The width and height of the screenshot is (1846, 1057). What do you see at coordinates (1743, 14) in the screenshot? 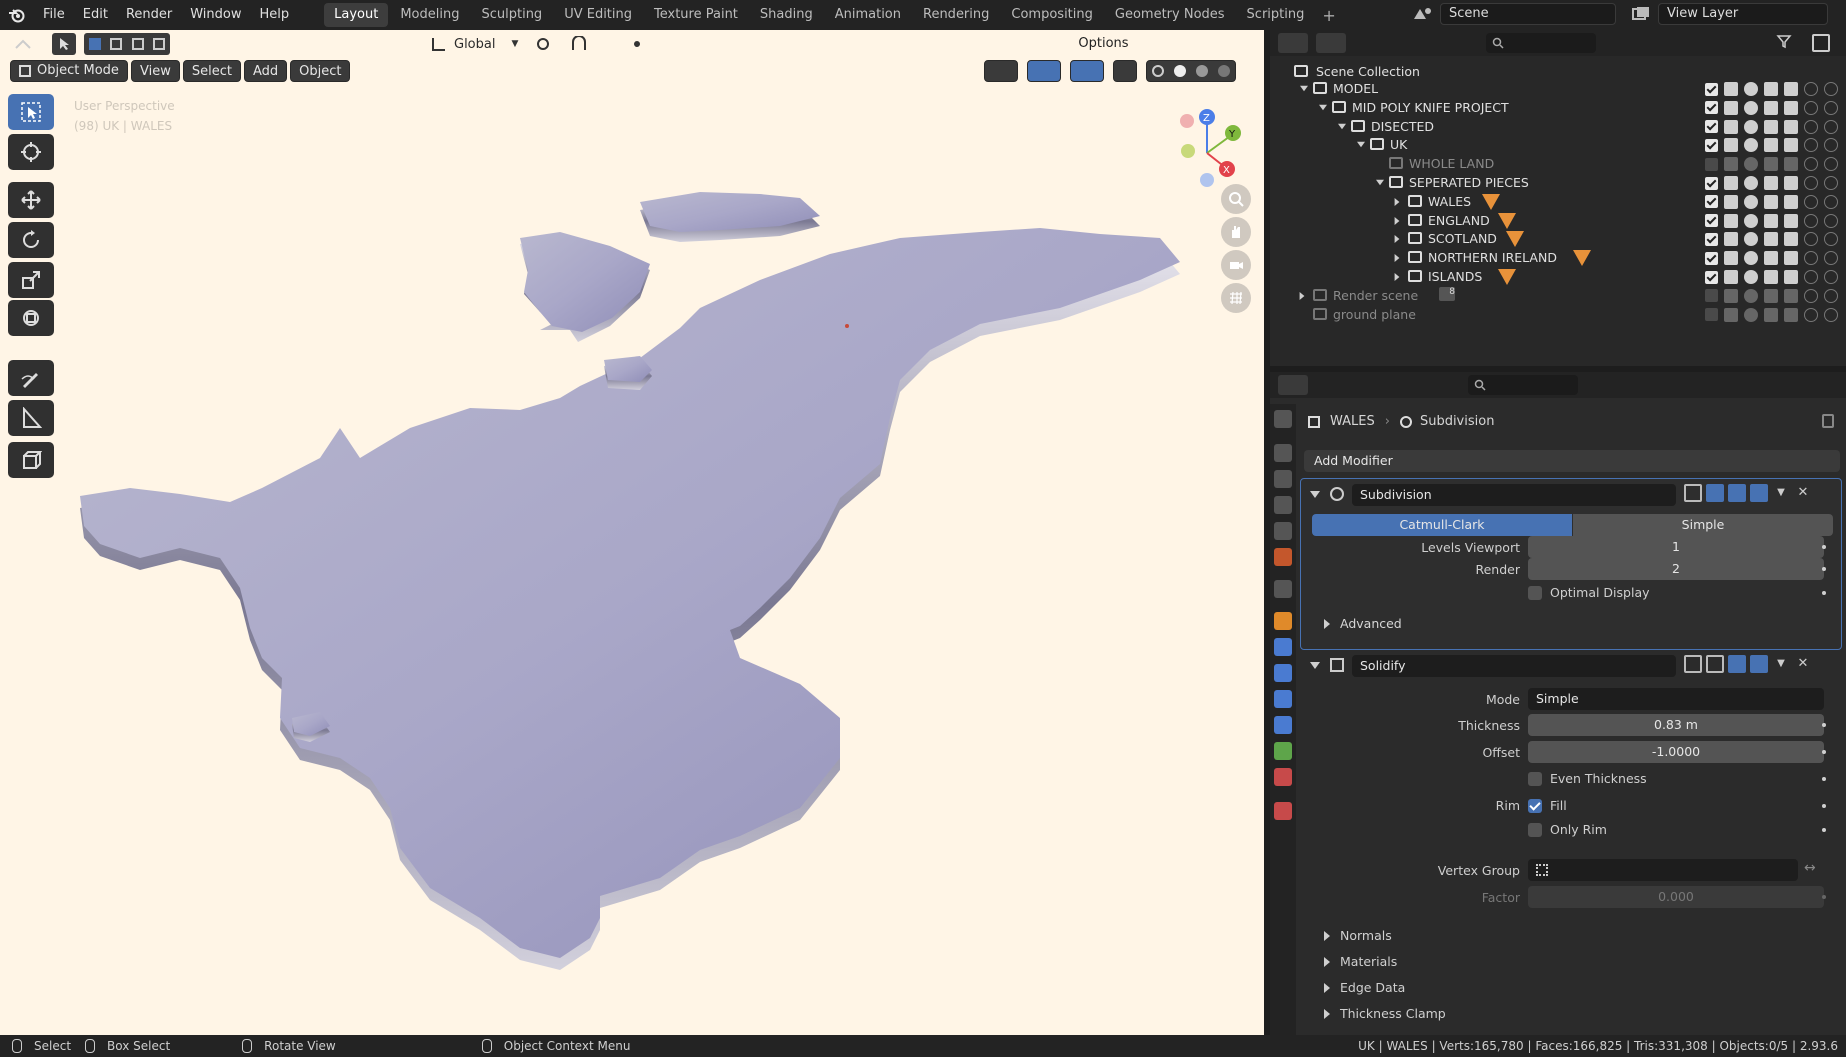
I see `view-layer-field: View Layer` at bounding box center [1743, 14].